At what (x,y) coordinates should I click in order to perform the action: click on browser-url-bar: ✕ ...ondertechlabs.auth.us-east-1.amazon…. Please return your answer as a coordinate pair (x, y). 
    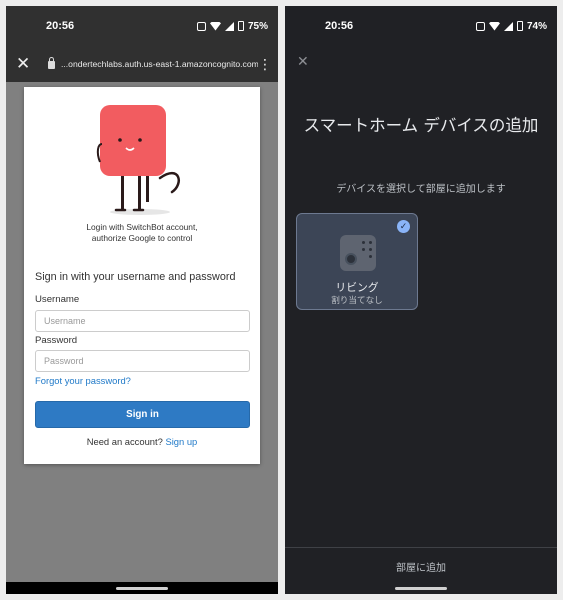
    Looking at the image, I should click on (142, 64).